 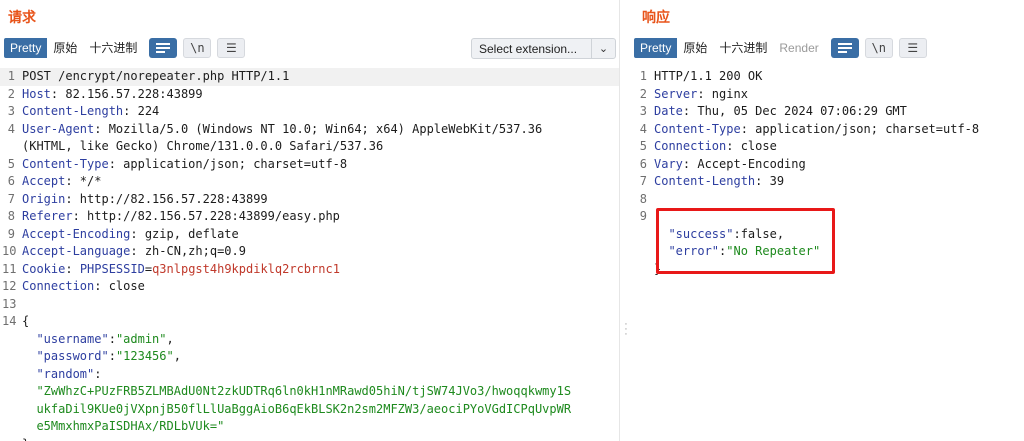 What do you see at coordinates (828, 147) in the screenshot?
I see `code-line: 5 Connection: close` at bounding box center [828, 147].